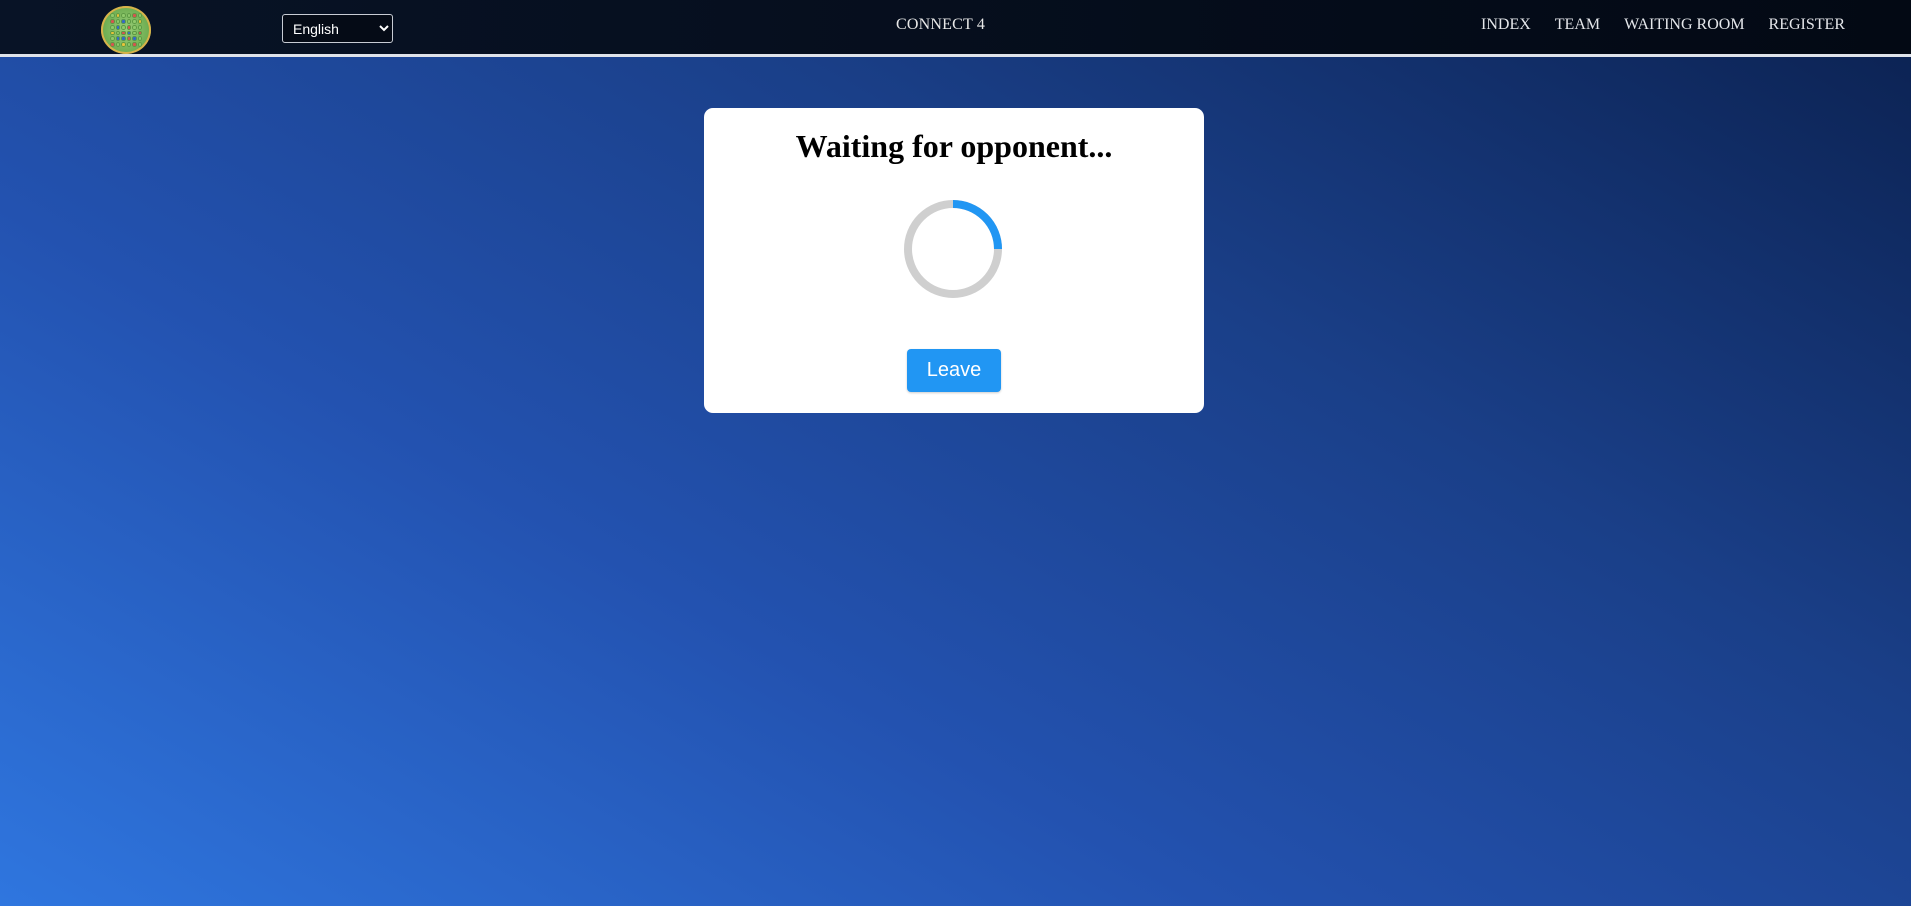 The width and height of the screenshot is (1911, 906). Describe the element at coordinates (954, 370) in the screenshot. I see `leave-button: Leave` at that location.